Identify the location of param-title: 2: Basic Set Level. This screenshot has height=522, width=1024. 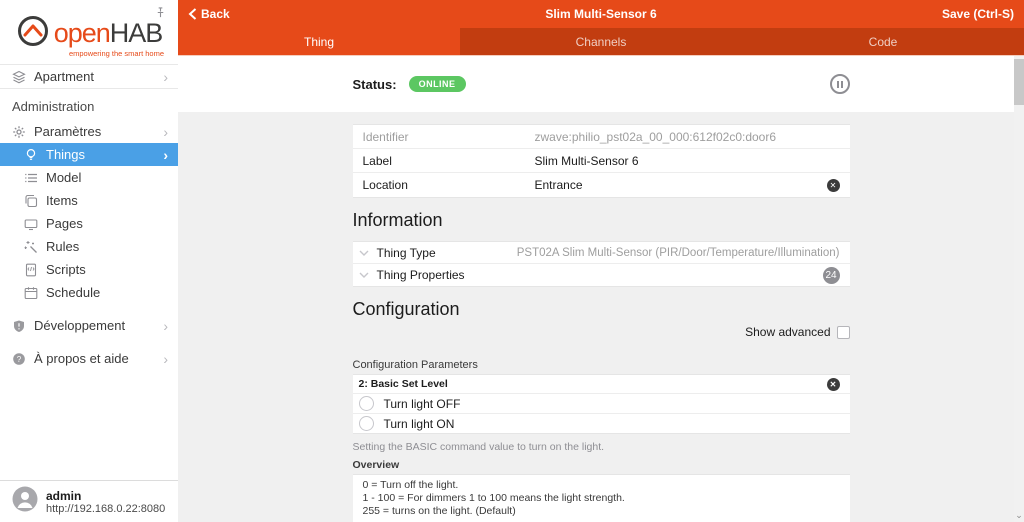
(403, 384).